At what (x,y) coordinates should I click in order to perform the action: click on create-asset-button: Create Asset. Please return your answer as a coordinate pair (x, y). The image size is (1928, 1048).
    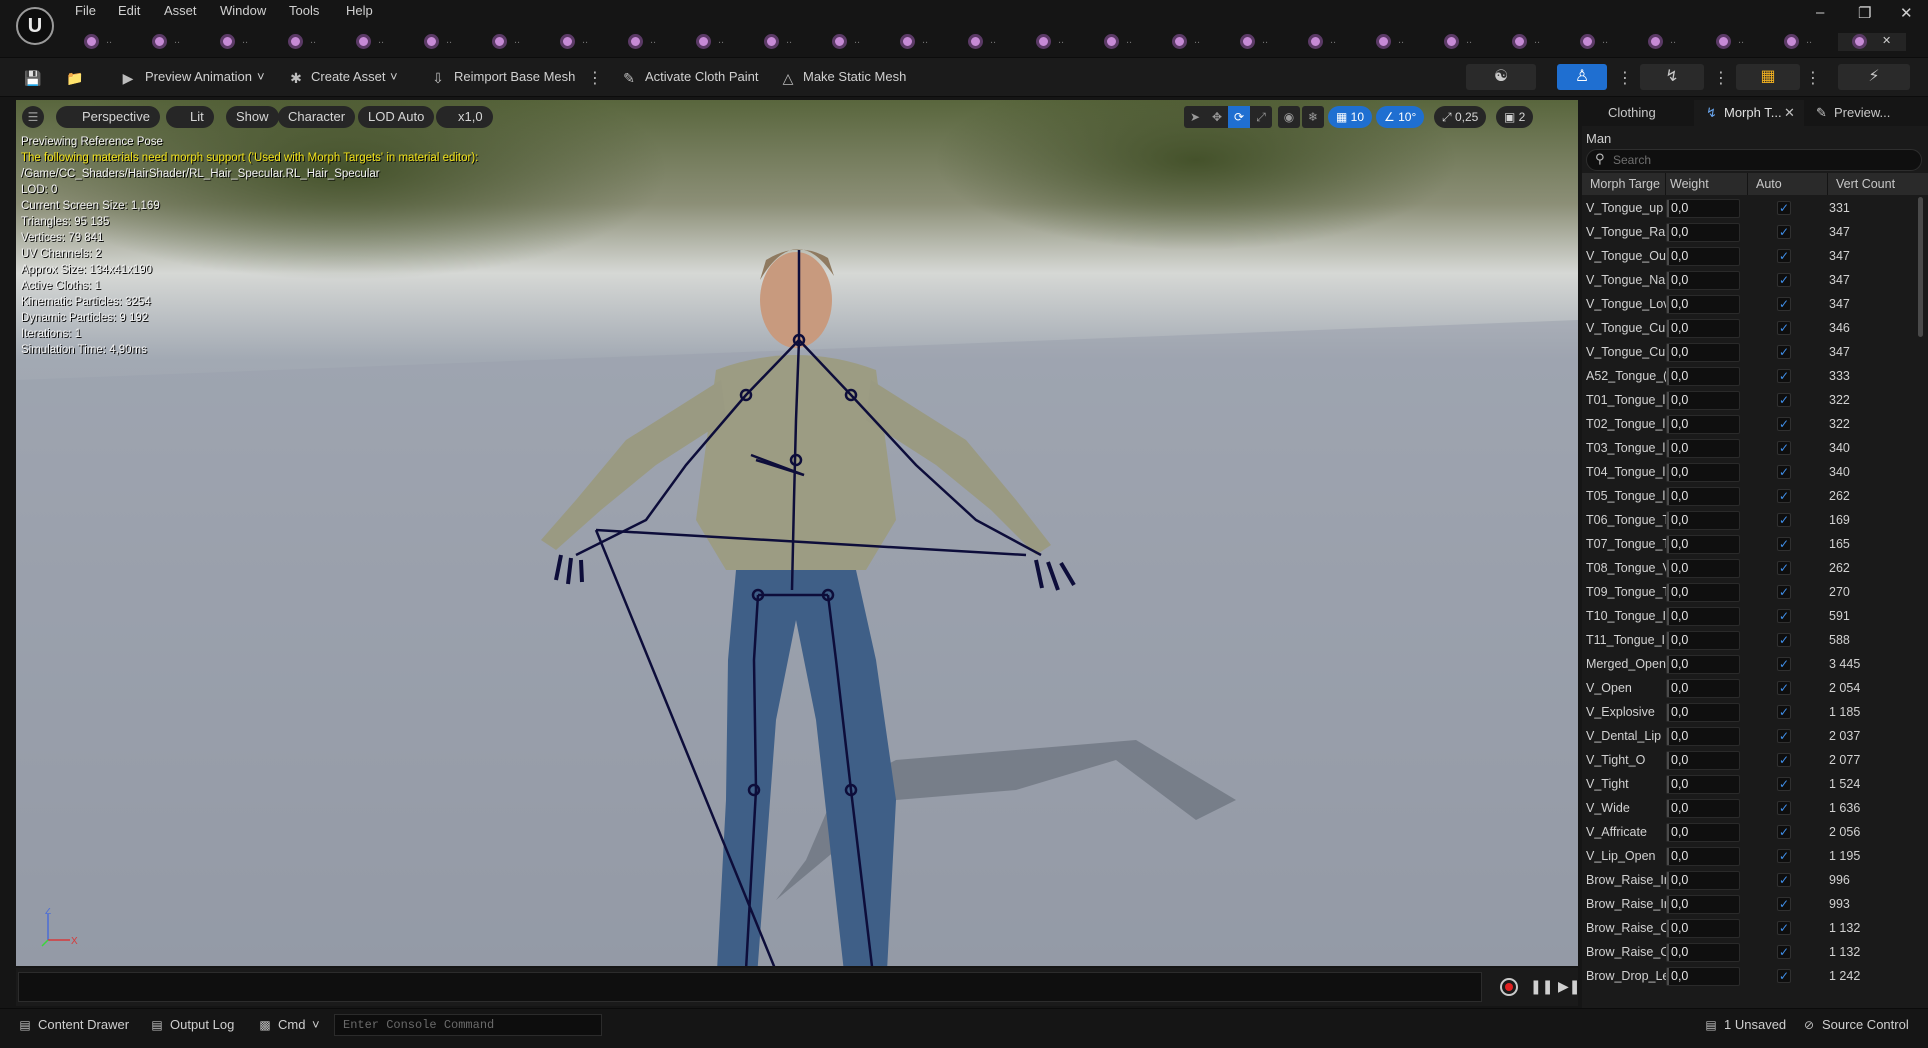
    Looking at the image, I should click on (348, 76).